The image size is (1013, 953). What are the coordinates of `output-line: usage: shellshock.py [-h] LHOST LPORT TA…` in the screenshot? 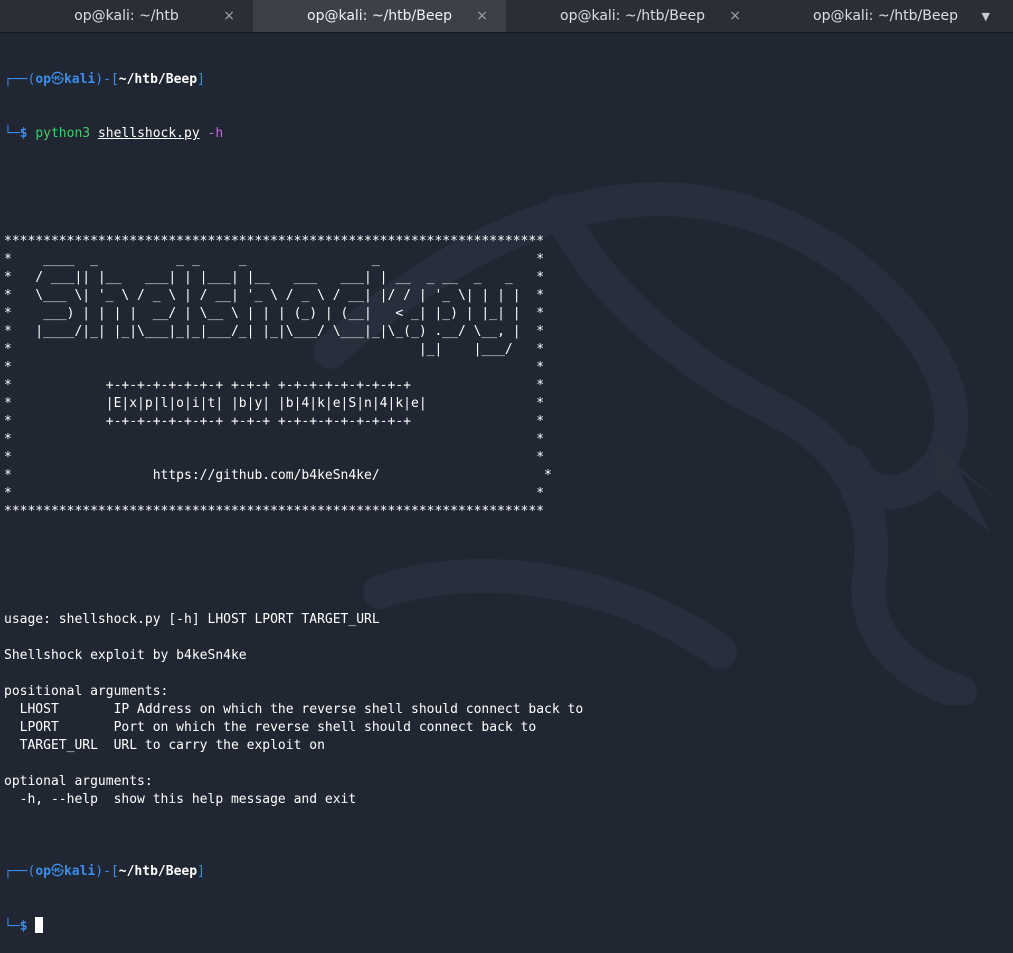 It's located at (192, 619).